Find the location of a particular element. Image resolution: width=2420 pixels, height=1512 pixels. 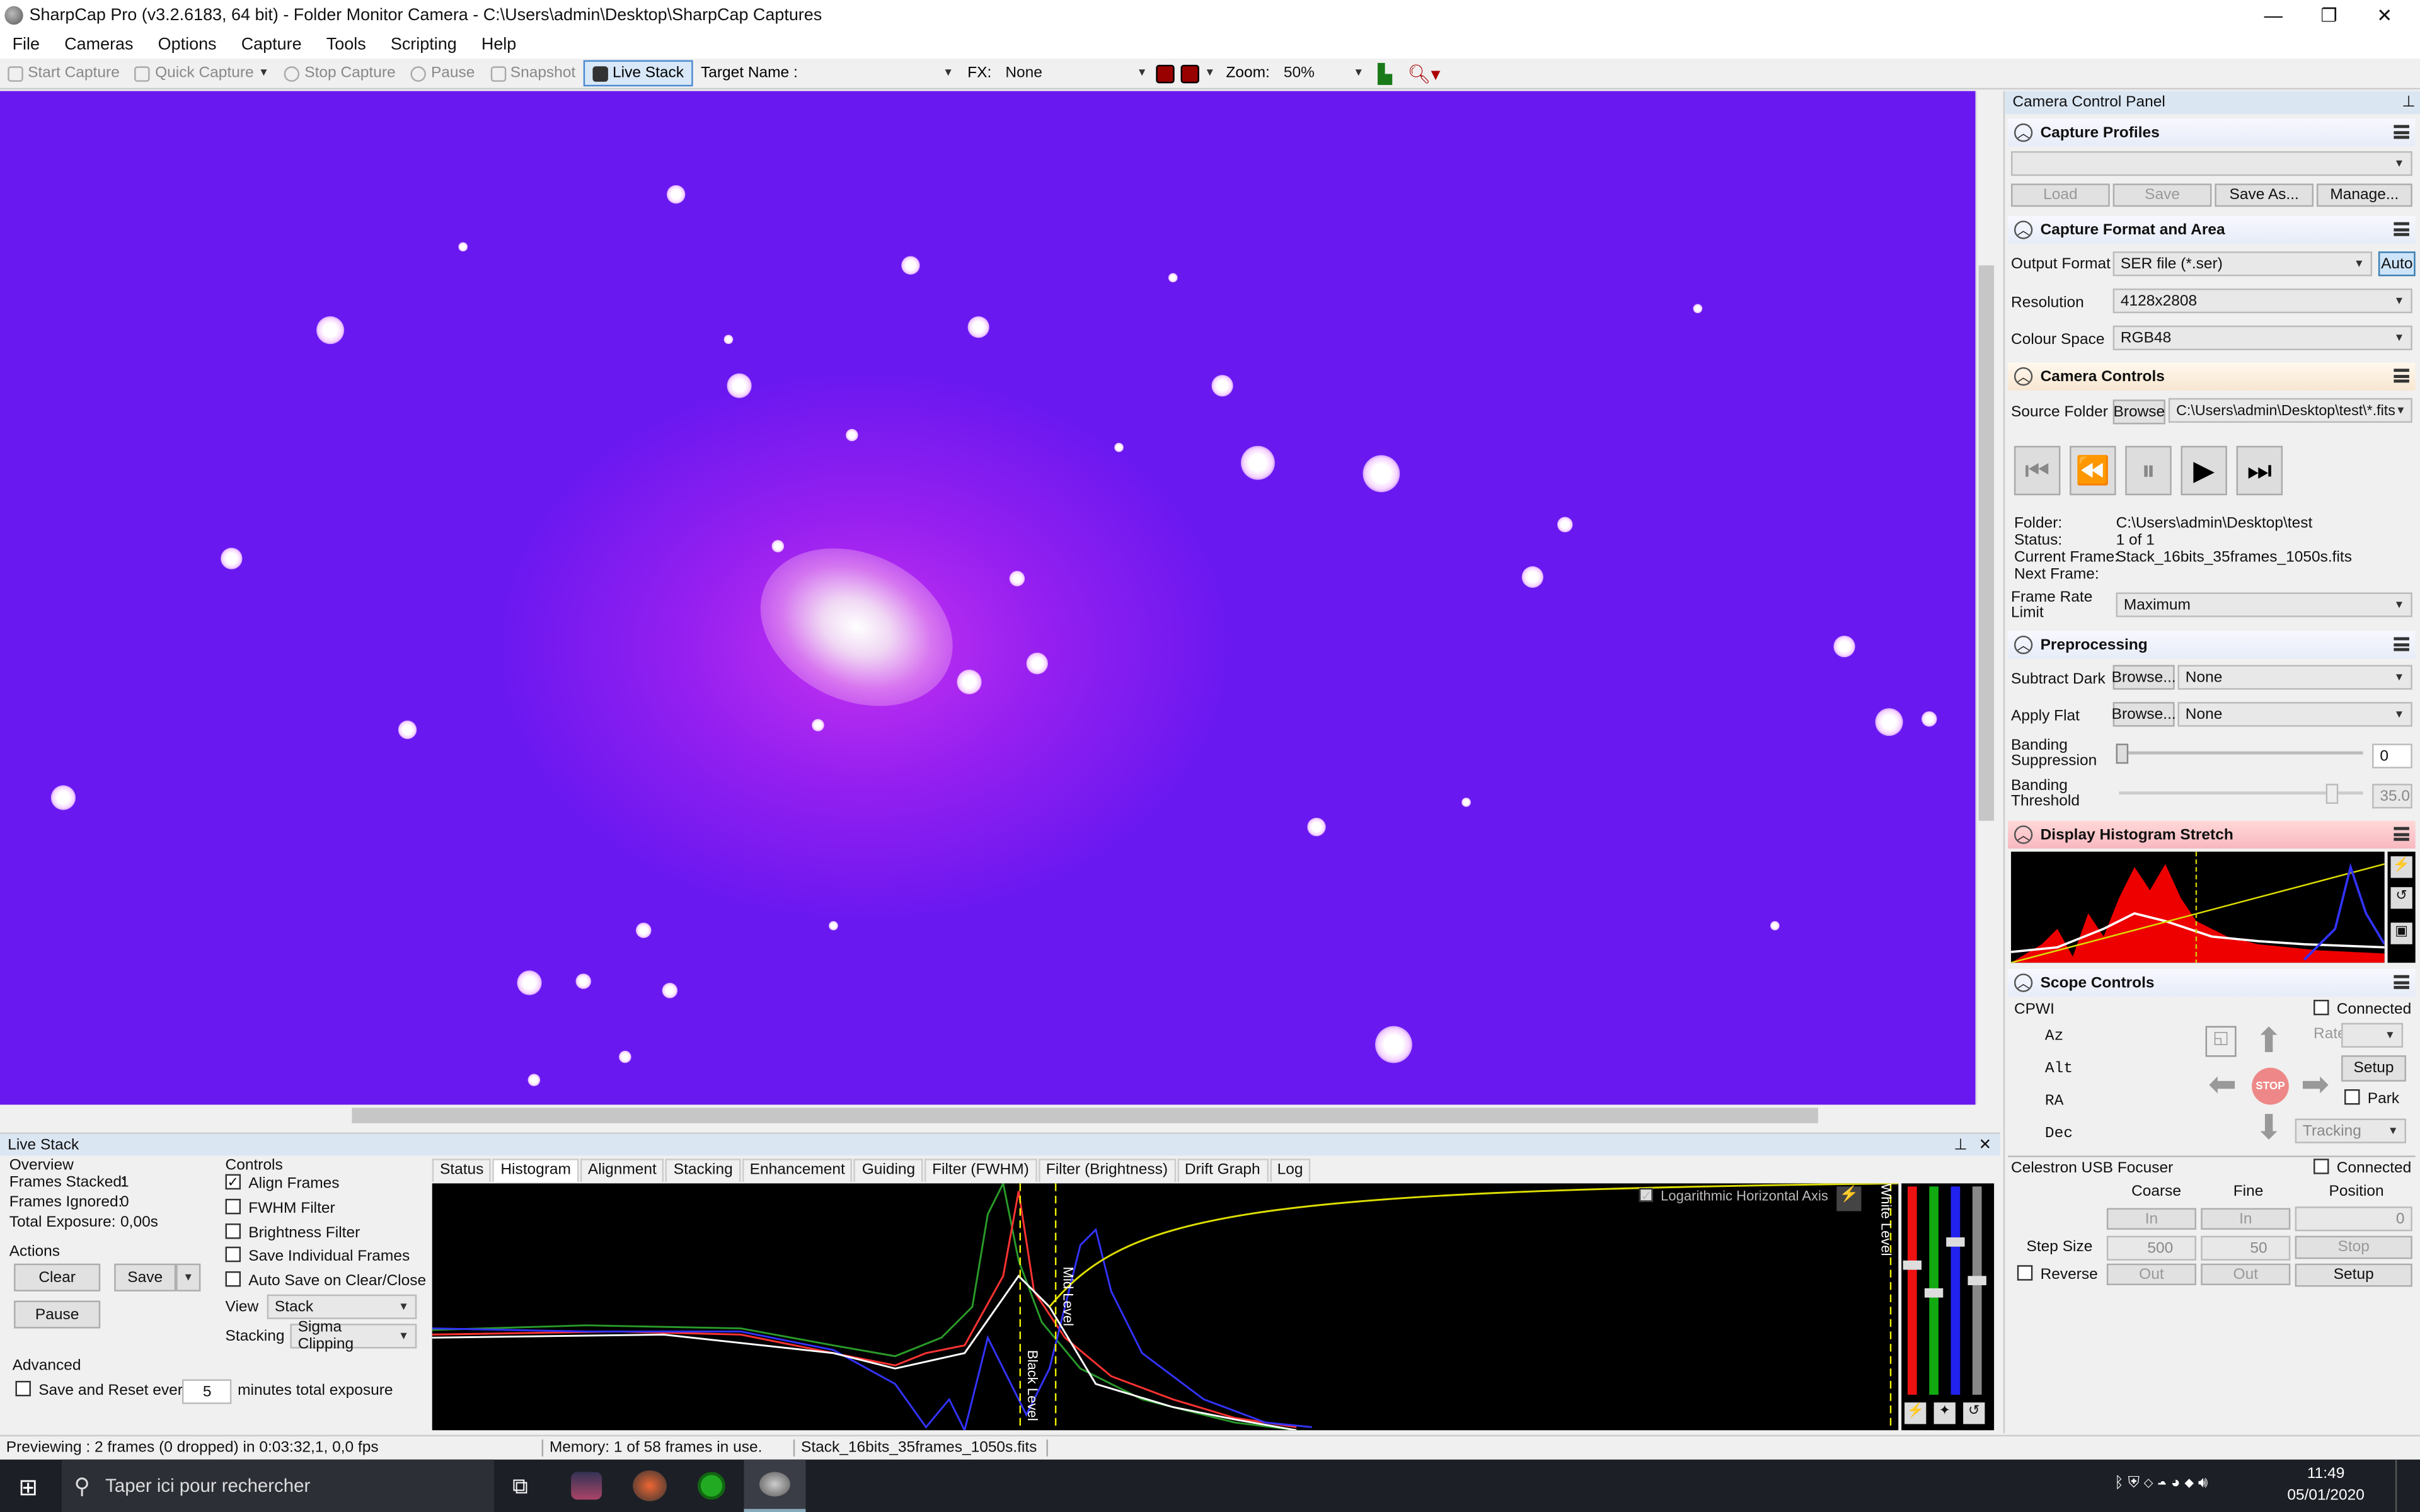

menu-capture: Capture is located at coordinates (271, 44).